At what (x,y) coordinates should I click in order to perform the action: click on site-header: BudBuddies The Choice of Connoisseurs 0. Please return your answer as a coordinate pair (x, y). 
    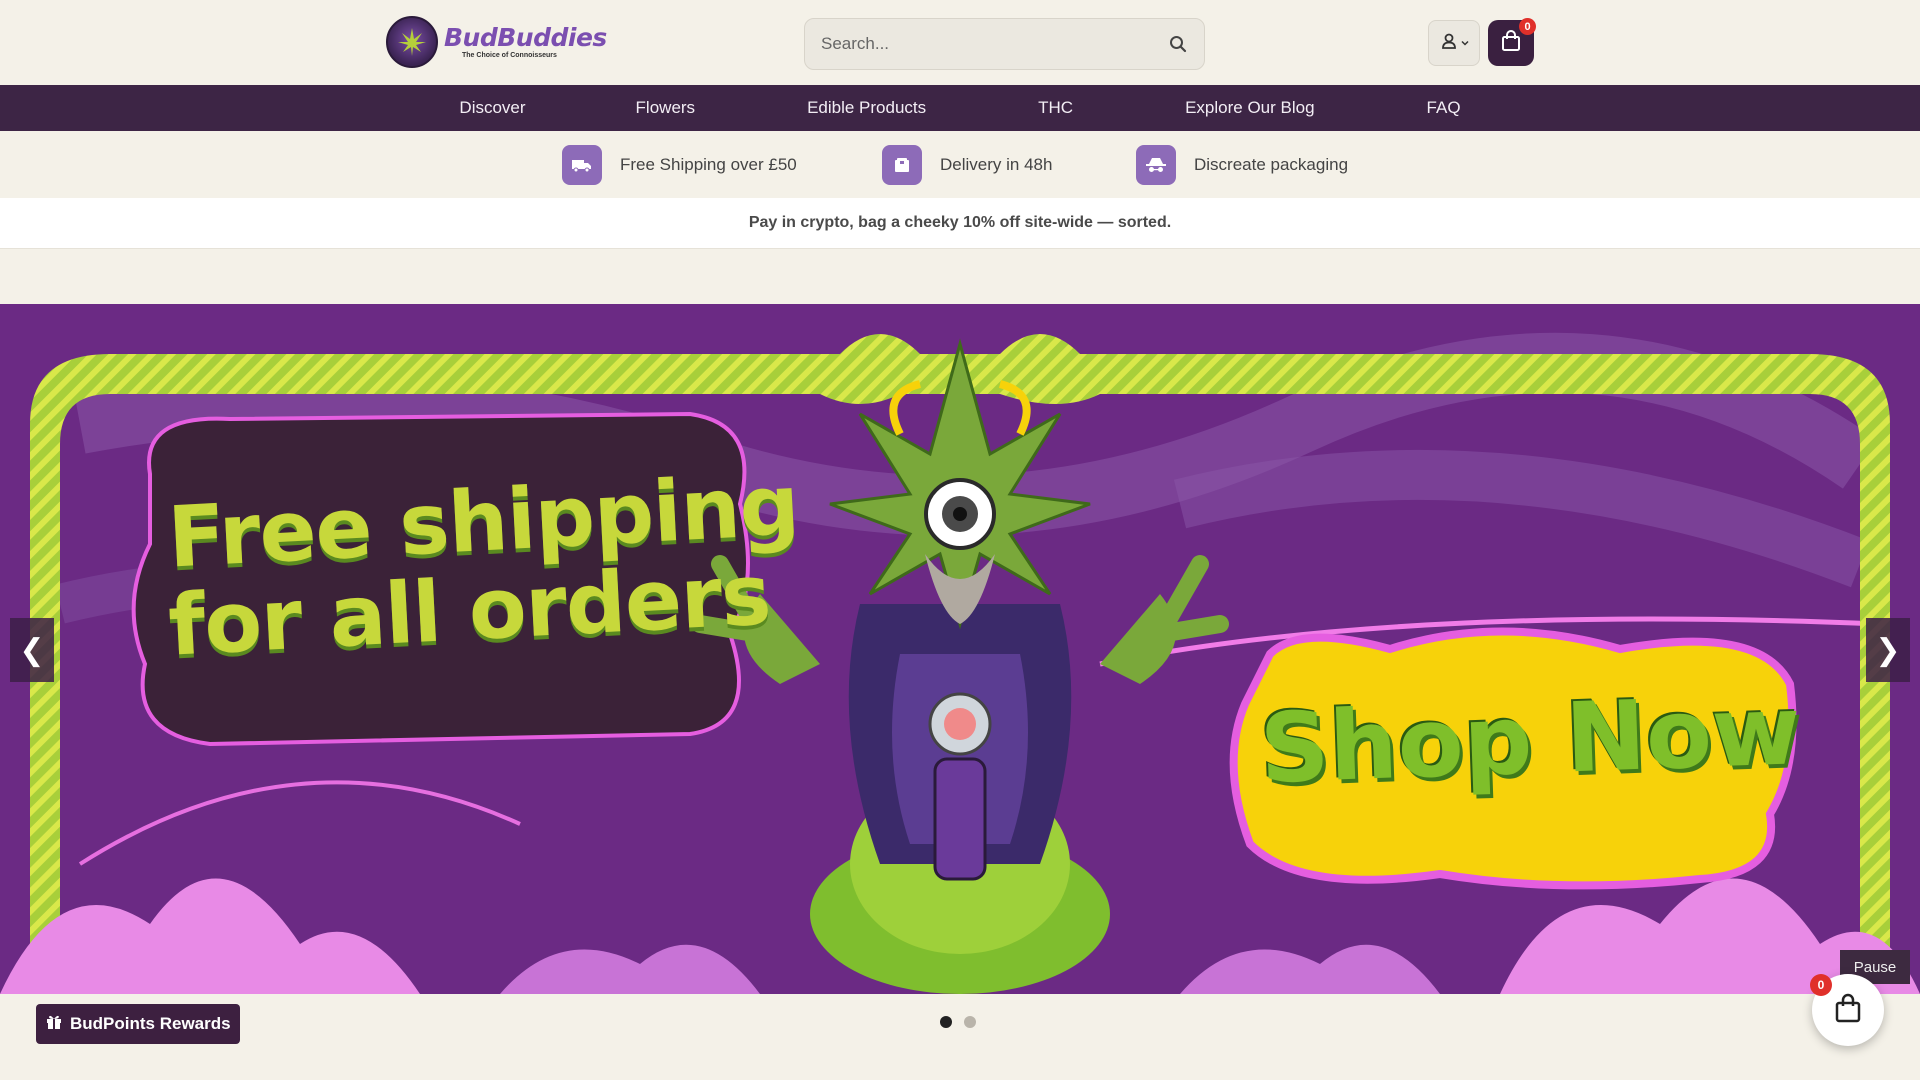
    Looking at the image, I should click on (960, 42).